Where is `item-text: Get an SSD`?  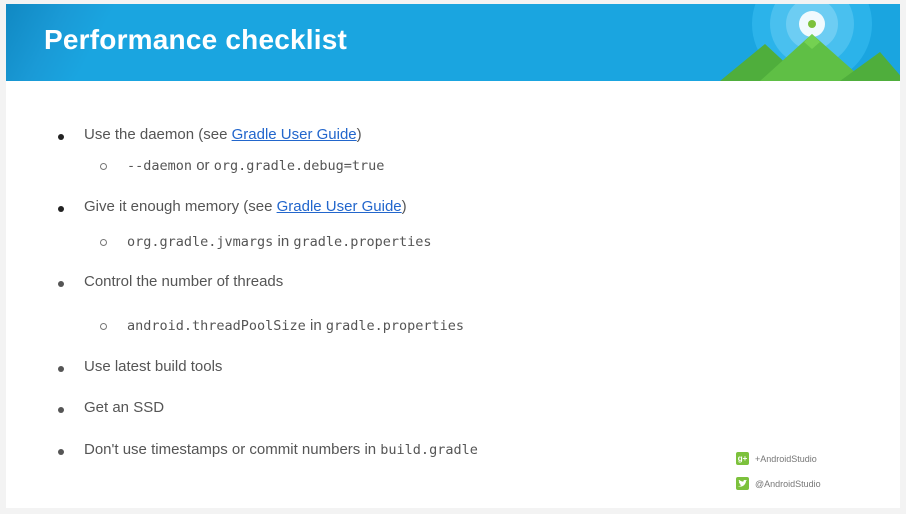
item-text: Get an SSD is located at coordinates (124, 407).